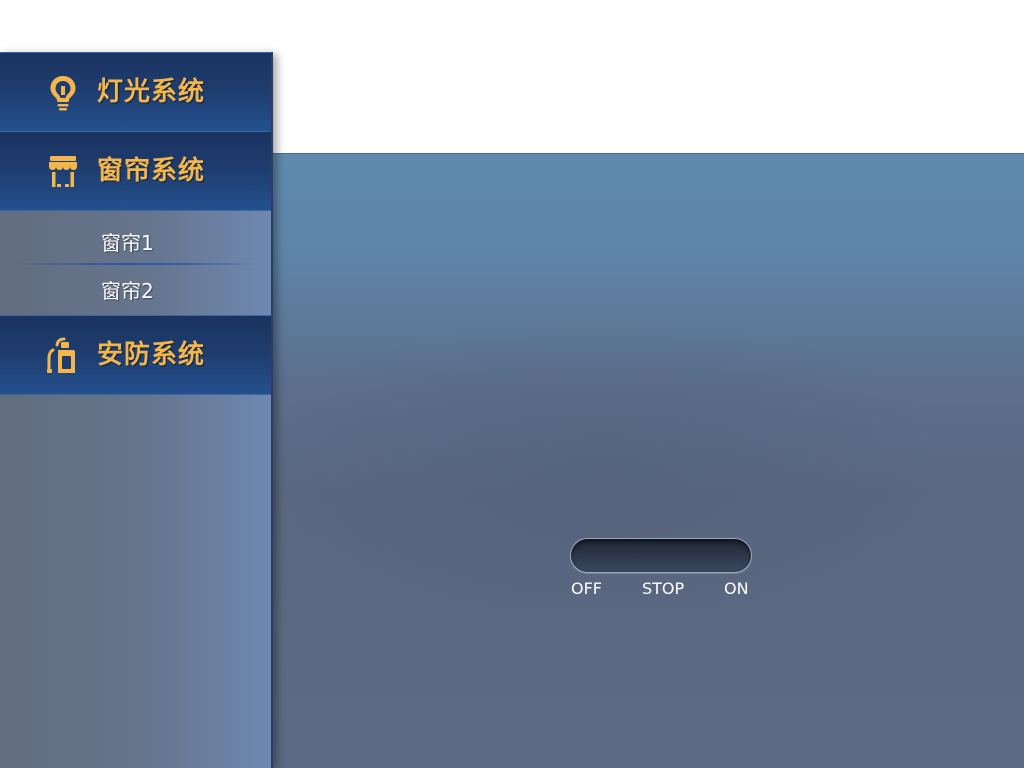 The width and height of the screenshot is (1024, 768). What do you see at coordinates (151, 92) in the screenshot?
I see `sidebar-item-label: 灯光系统` at bounding box center [151, 92].